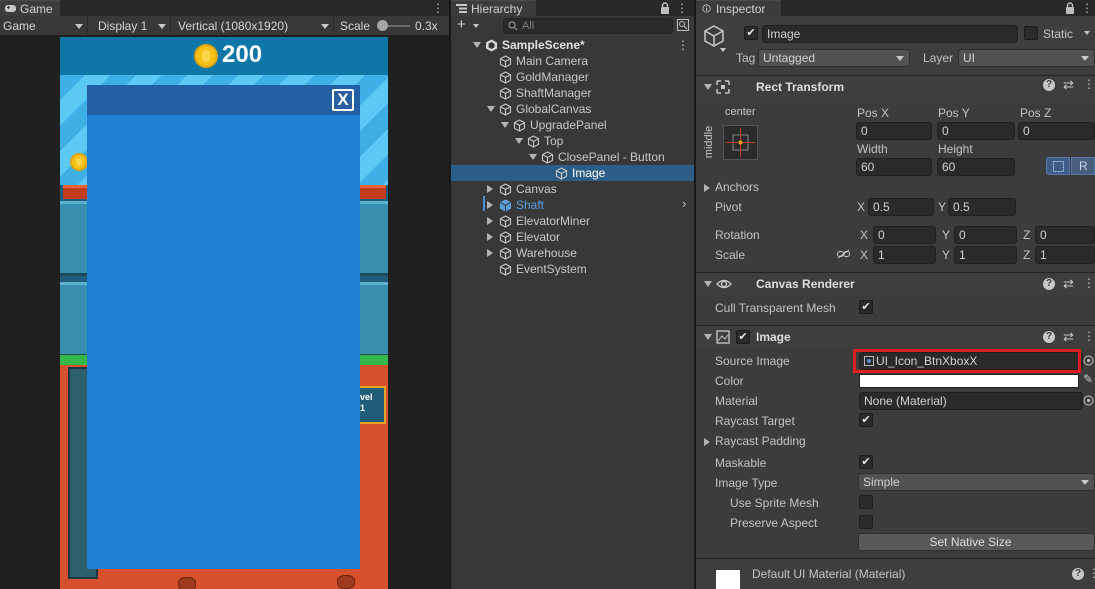 This screenshot has height=589, width=1095. Describe the element at coordinates (890, 34) in the screenshot. I see `object-name-field: Image` at that location.